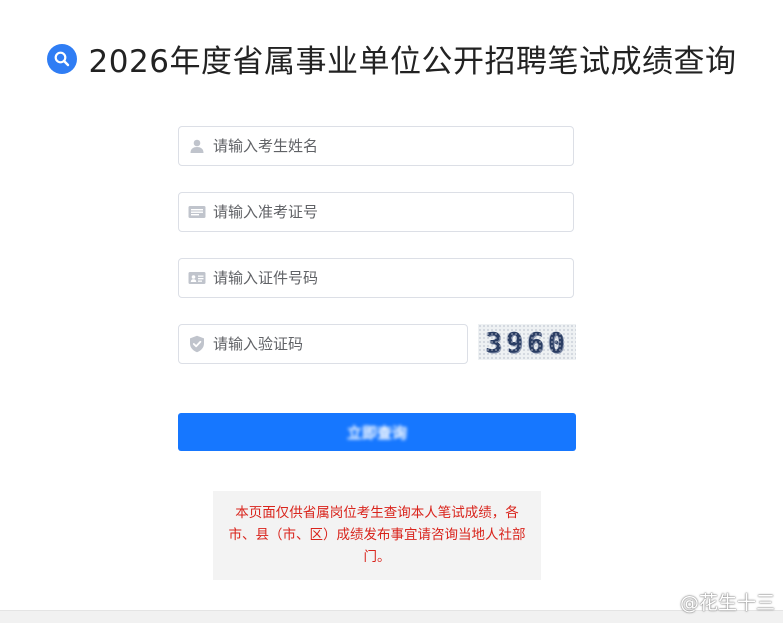 The height and width of the screenshot is (623, 783). Describe the element at coordinates (412, 62) in the screenshot. I see `page-title: 2026年度省属事业单位公开招聘笔试成绩查询` at that location.